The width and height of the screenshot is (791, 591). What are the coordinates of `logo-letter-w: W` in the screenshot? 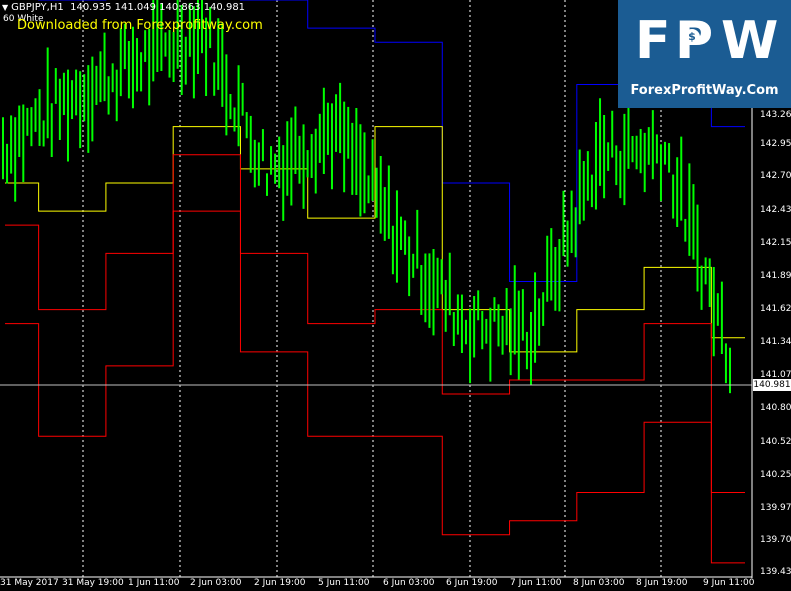 It's located at (750, 41).